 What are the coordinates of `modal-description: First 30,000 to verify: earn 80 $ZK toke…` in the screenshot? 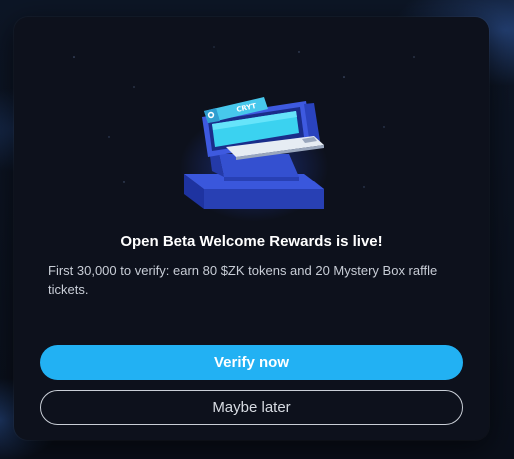 It's located at (243, 280).